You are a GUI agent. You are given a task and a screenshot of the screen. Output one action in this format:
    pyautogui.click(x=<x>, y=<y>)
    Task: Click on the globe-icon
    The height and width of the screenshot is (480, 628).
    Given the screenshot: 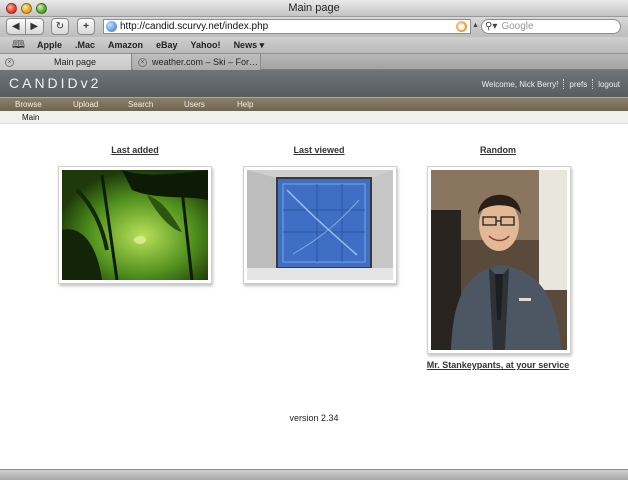 What is the action you would take?
    pyautogui.click(x=111, y=26)
    